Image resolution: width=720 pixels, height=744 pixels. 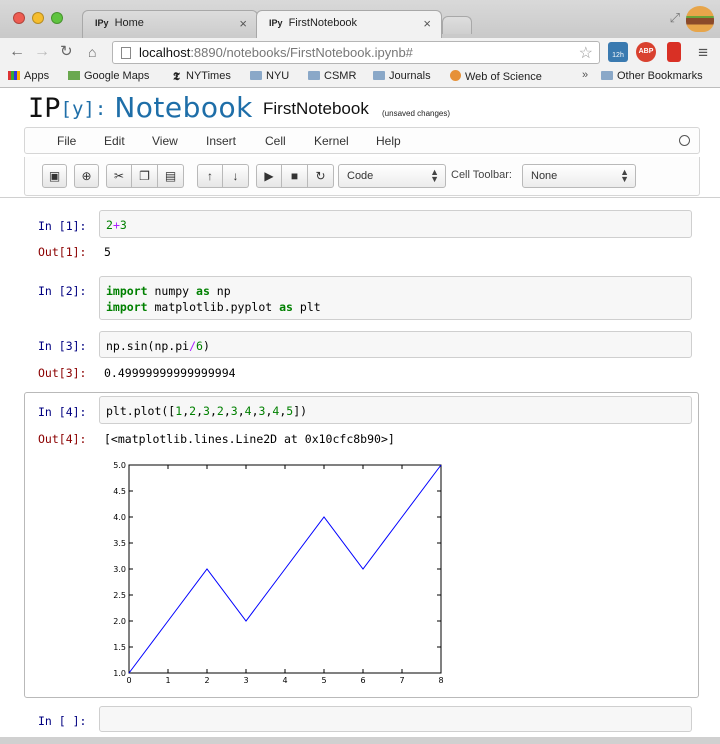 I want to click on notebook-name: FirstNotebook, so click(x=316, y=109).